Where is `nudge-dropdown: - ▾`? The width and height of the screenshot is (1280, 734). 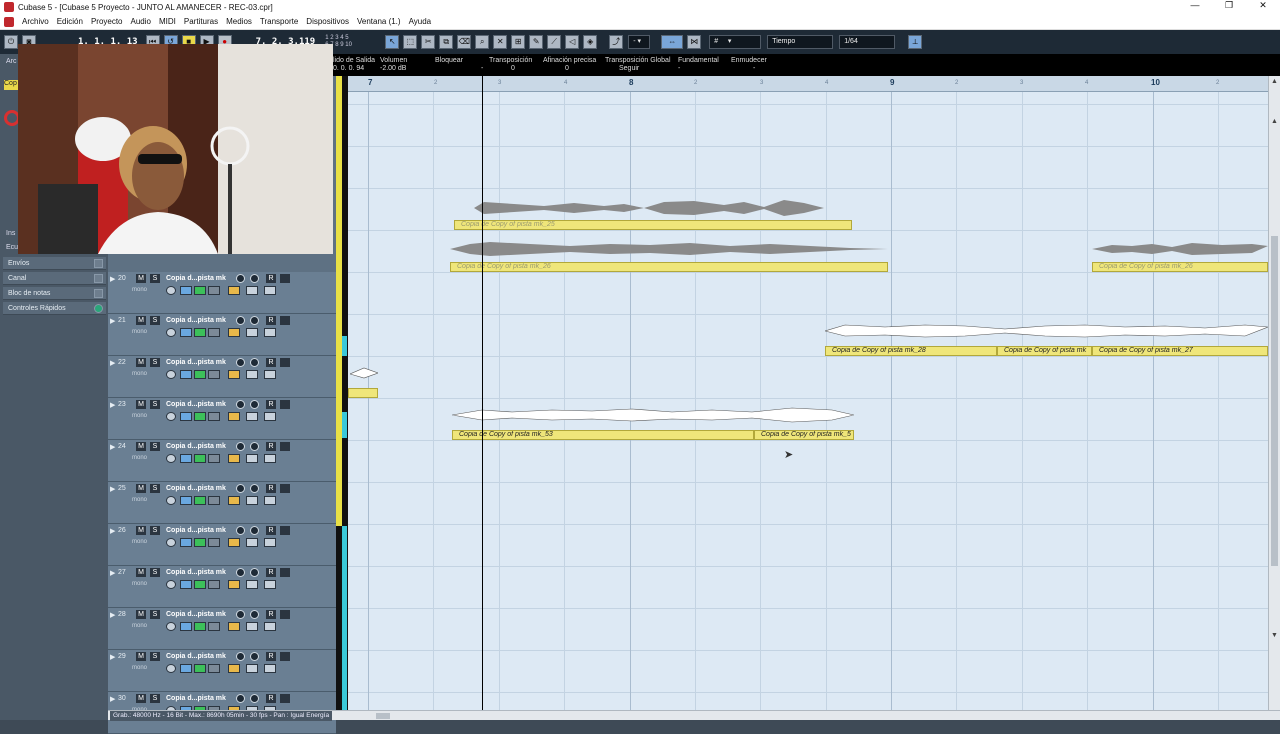
nudge-dropdown: - ▾ is located at coordinates (639, 42).